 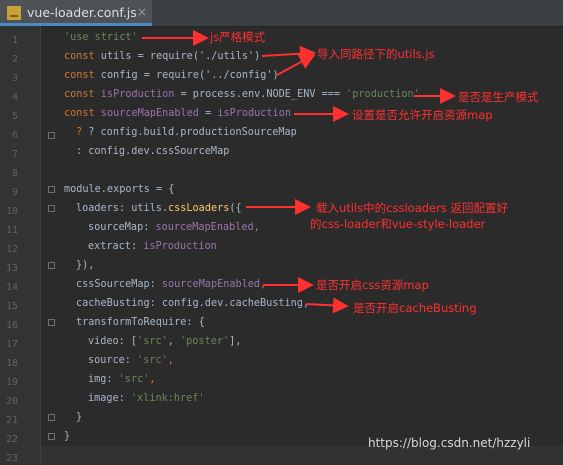 What do you see at coordinates (498, 97) in the screenshot?
I see `annotation-is-production: 是否是生产模式` at bounding box center [498, 97].